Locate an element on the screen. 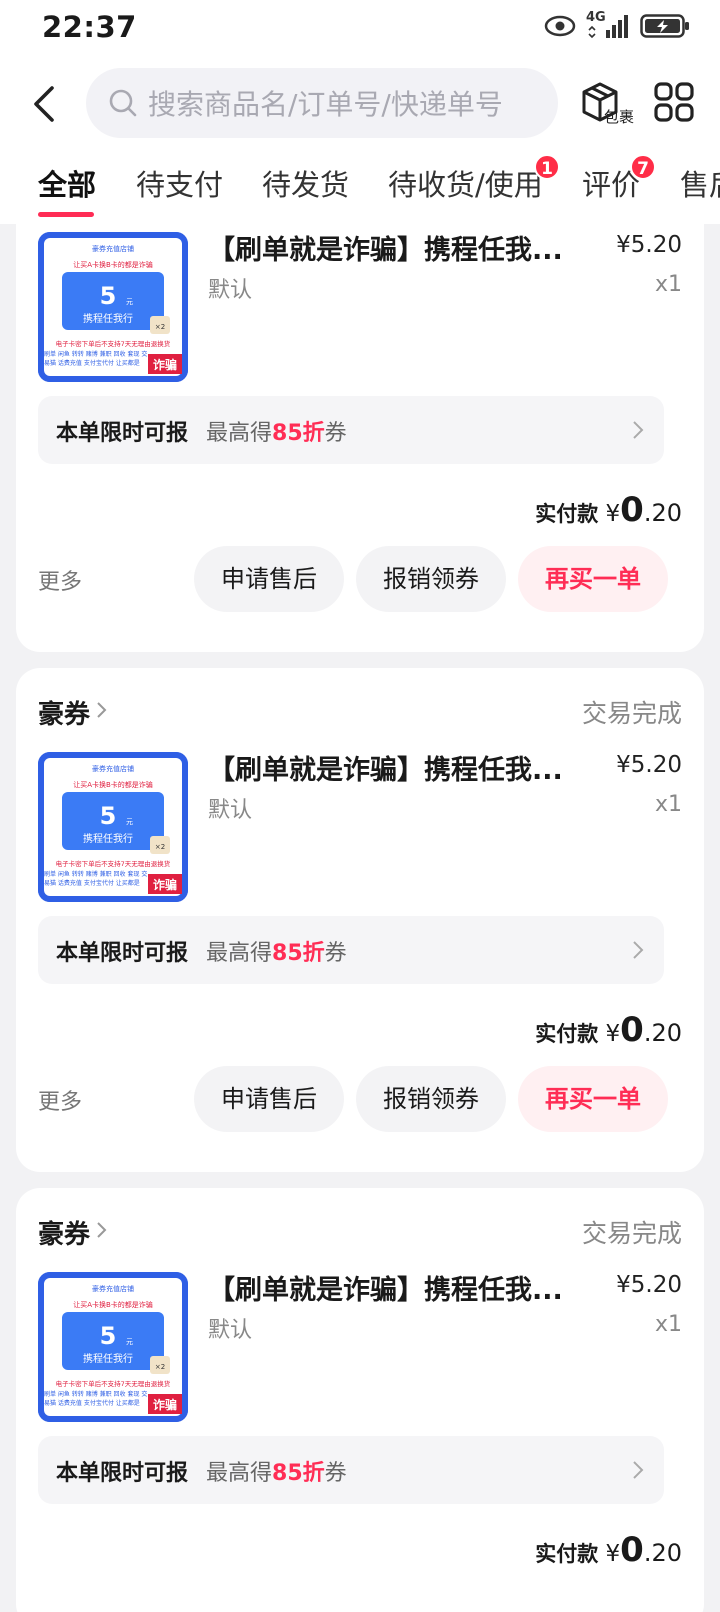 This screenshot has height=1612, width=720. order-status: 交易完成 is located at coordinates (631, 713).